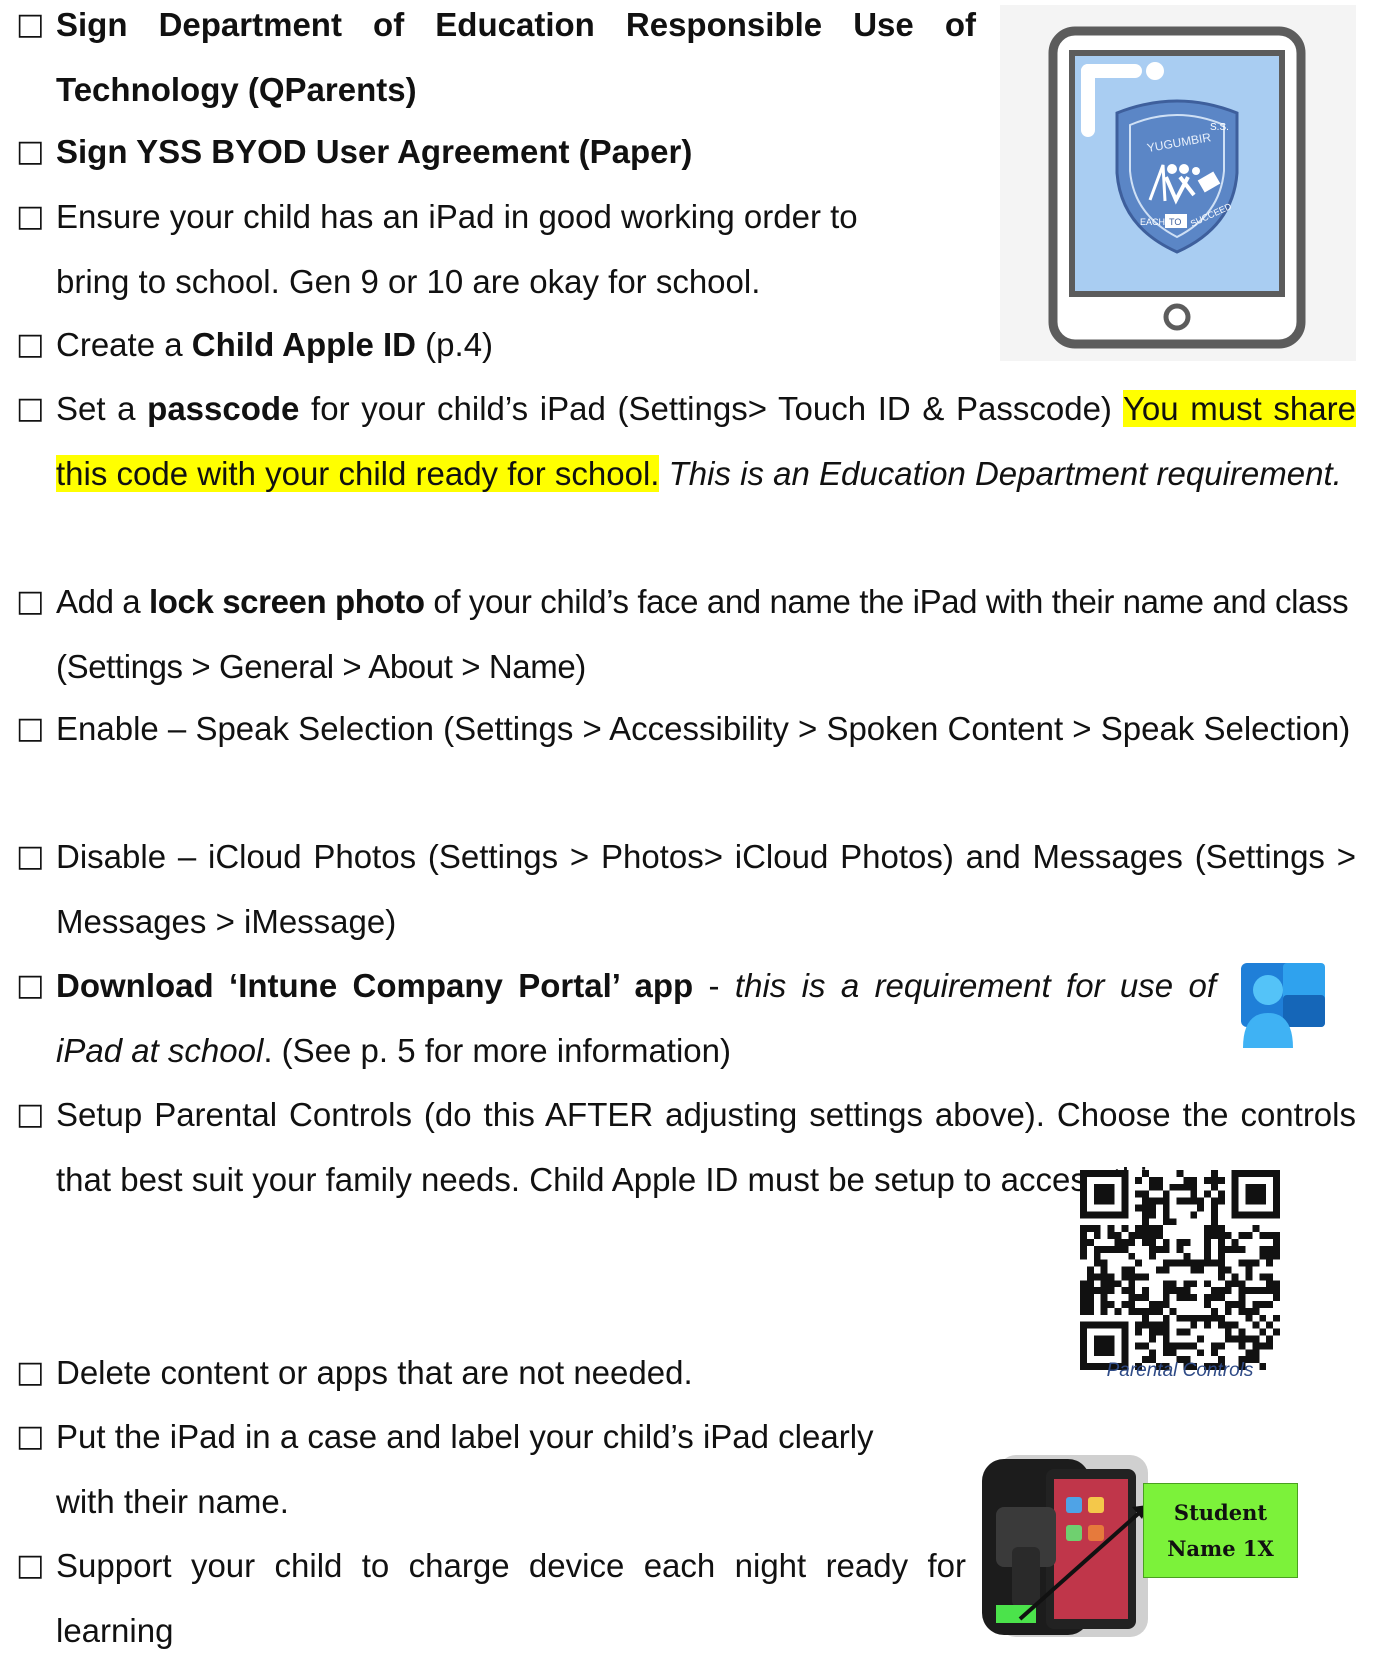 The image size is (1374, 1663). What do you see at coordinates (1175, 222) in the screenshot?
I see `crest-motto-mid: TO` at bounding box center [1175, 222].